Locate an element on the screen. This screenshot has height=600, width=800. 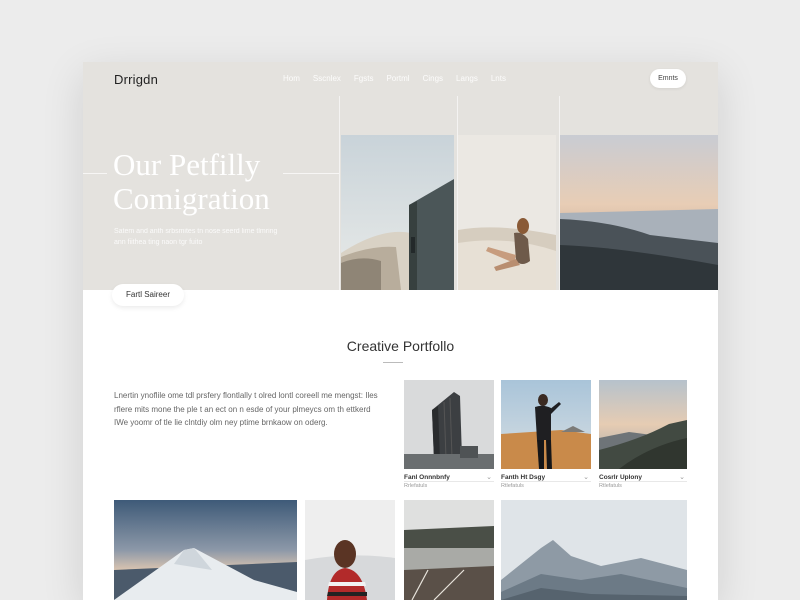
hero-image-woman-sand is located at coordinates (507, 212).